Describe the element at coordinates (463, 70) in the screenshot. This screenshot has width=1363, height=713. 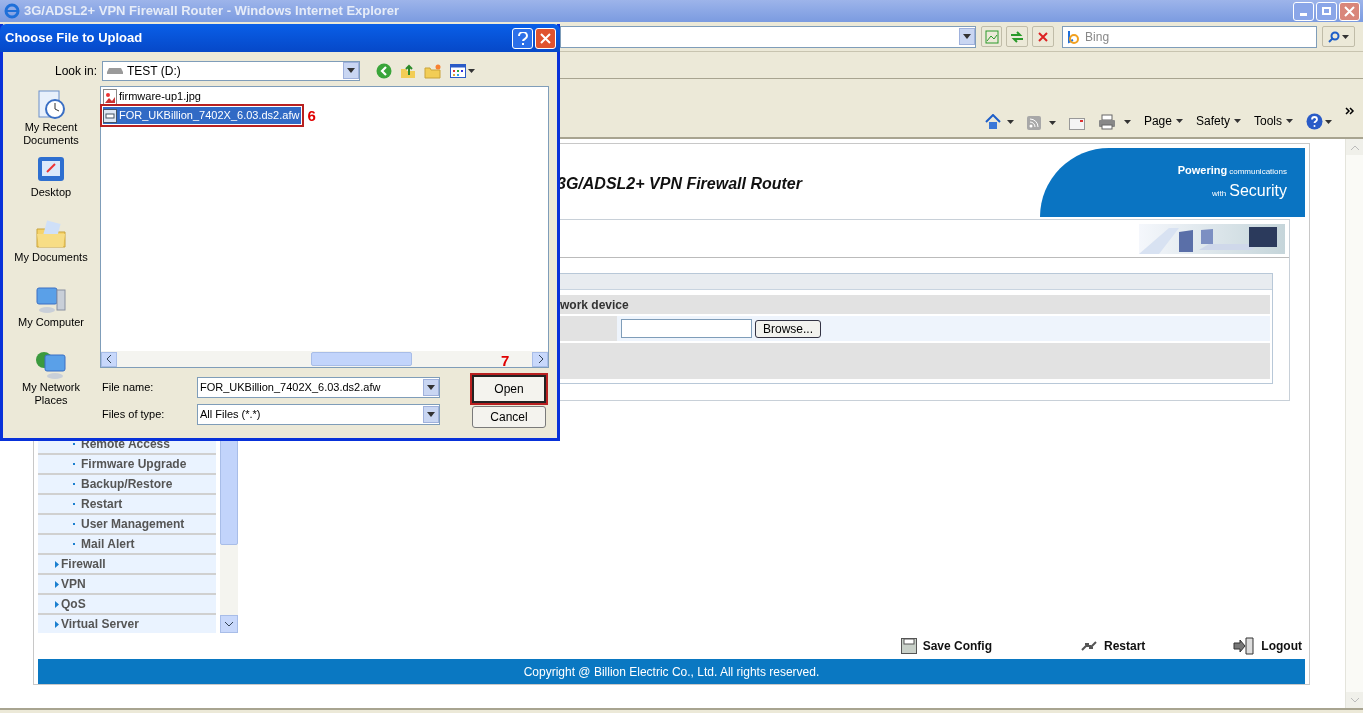
I see `view-menu-button` at that location.